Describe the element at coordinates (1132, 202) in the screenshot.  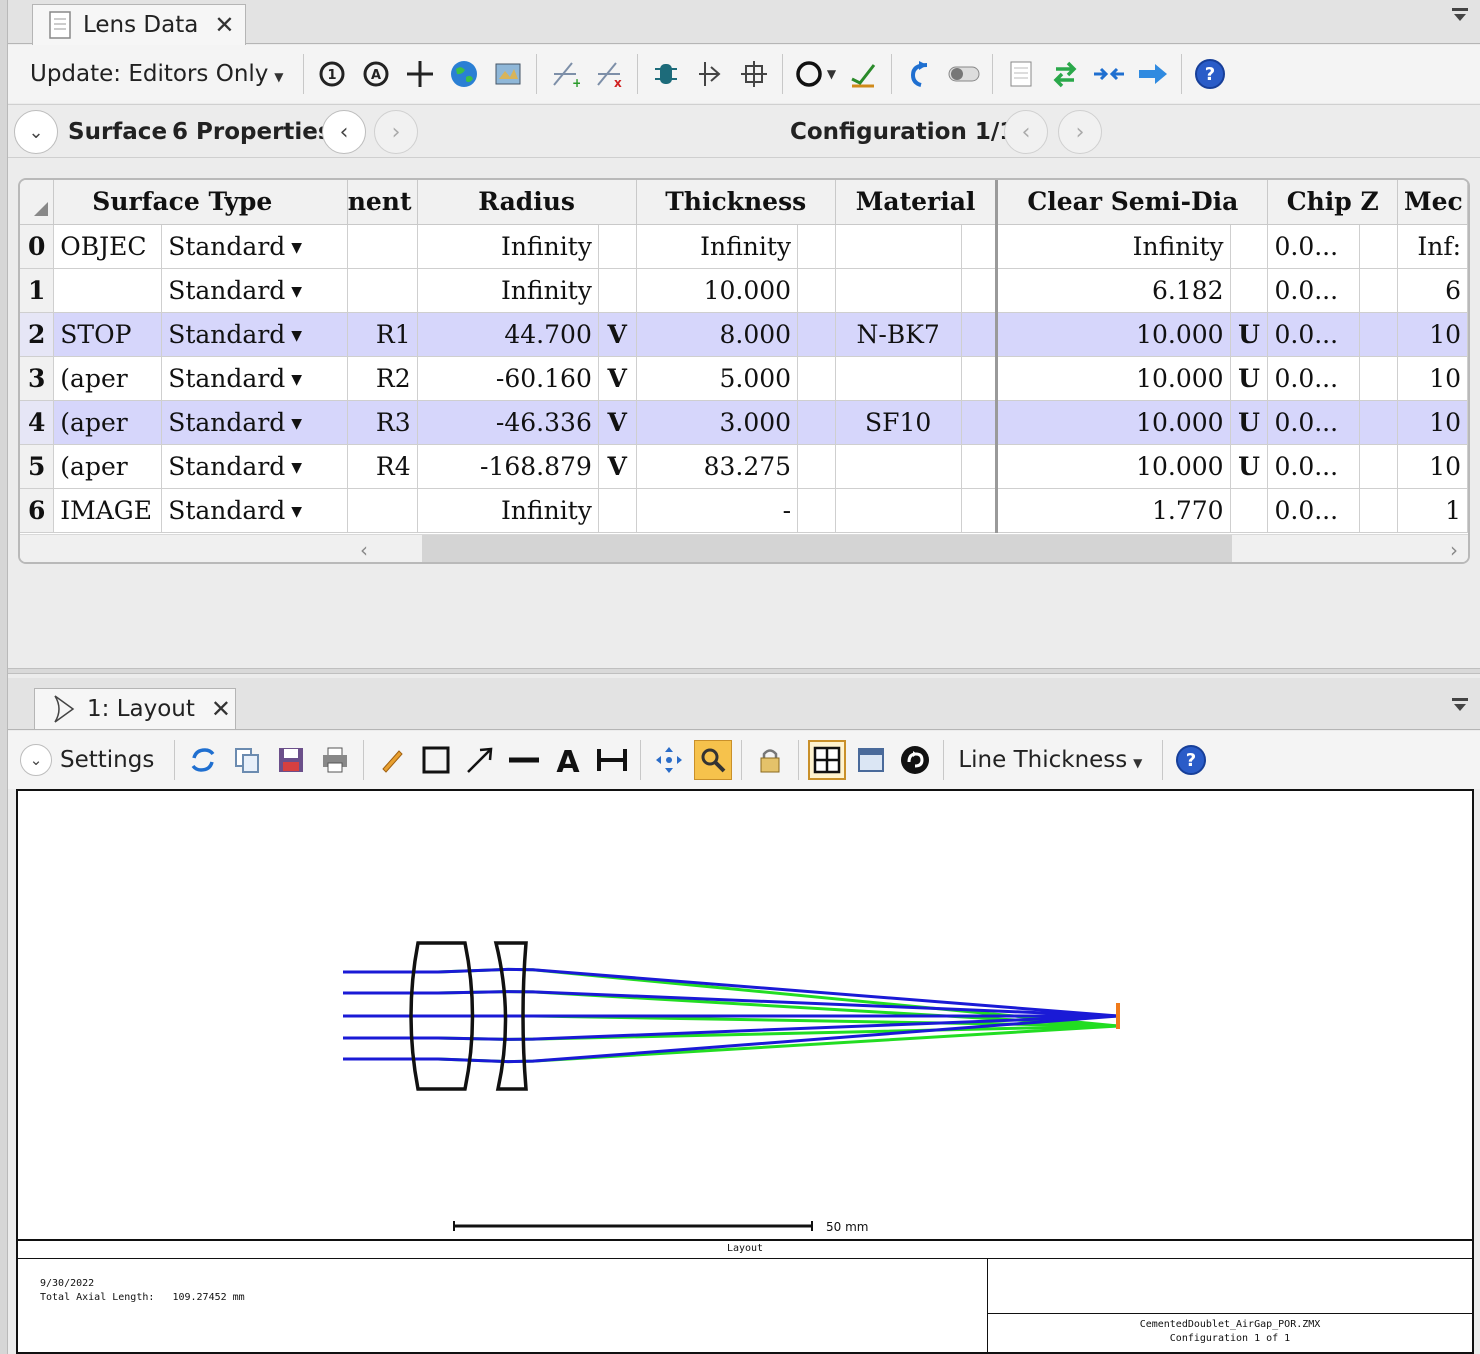
I see `column-header-clear-semi-dia: Clear Semi-Dia` at that location.